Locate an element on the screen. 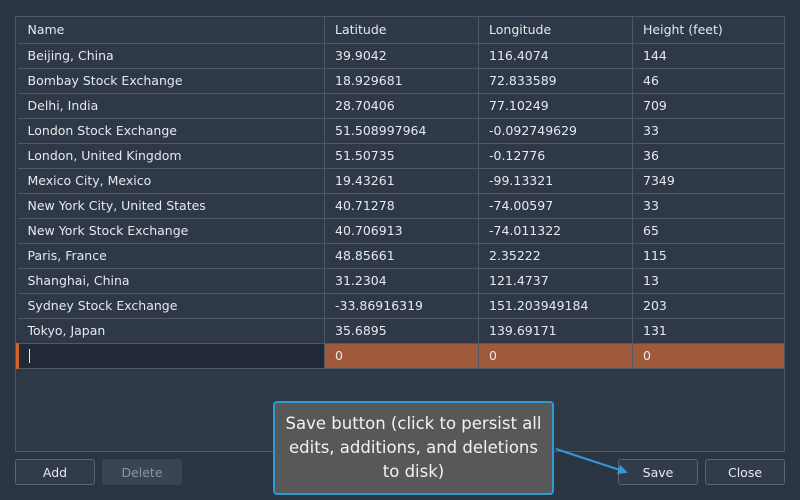 The width and height of the screenshot is (800, 500). cell-latitude: -33.86916319 is located at coordinates (401, 306).